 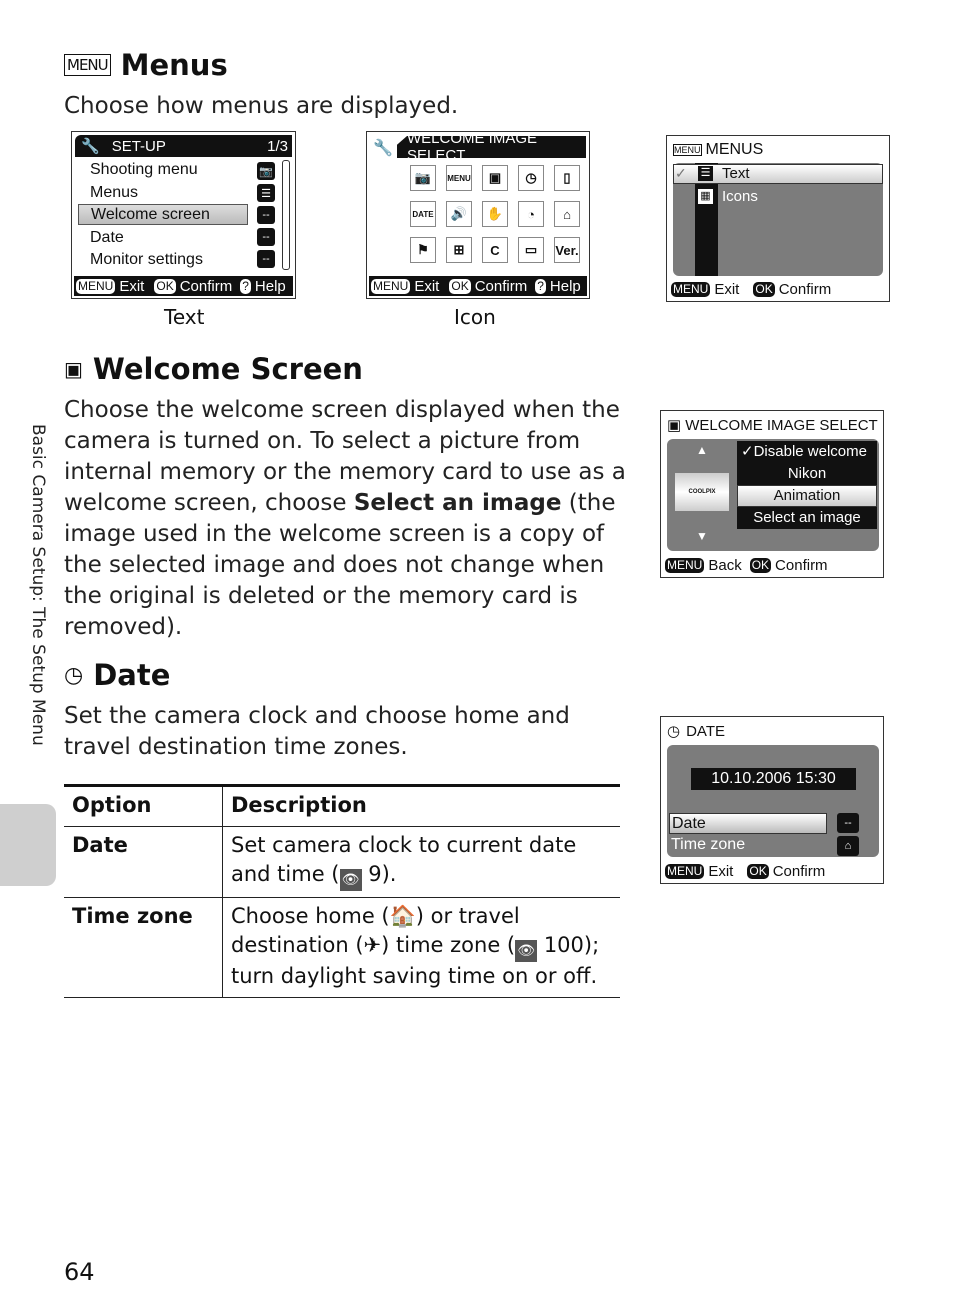 I want to click on option-label: Text, so click(x=736, y=173).